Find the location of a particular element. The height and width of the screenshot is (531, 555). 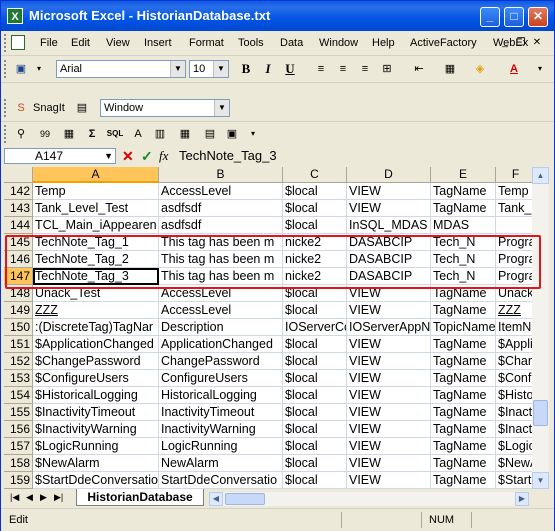

horizontal-scrollbar: ◀ ▶ is located at coordinates (369, 499).